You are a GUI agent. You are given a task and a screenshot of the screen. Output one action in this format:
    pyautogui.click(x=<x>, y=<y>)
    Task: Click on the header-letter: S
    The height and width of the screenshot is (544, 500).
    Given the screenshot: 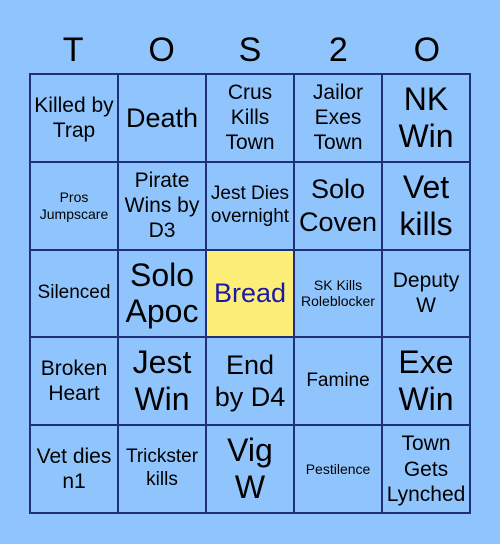 What is the action you would take?
    pyautogui.click(x=250, y=50)
    